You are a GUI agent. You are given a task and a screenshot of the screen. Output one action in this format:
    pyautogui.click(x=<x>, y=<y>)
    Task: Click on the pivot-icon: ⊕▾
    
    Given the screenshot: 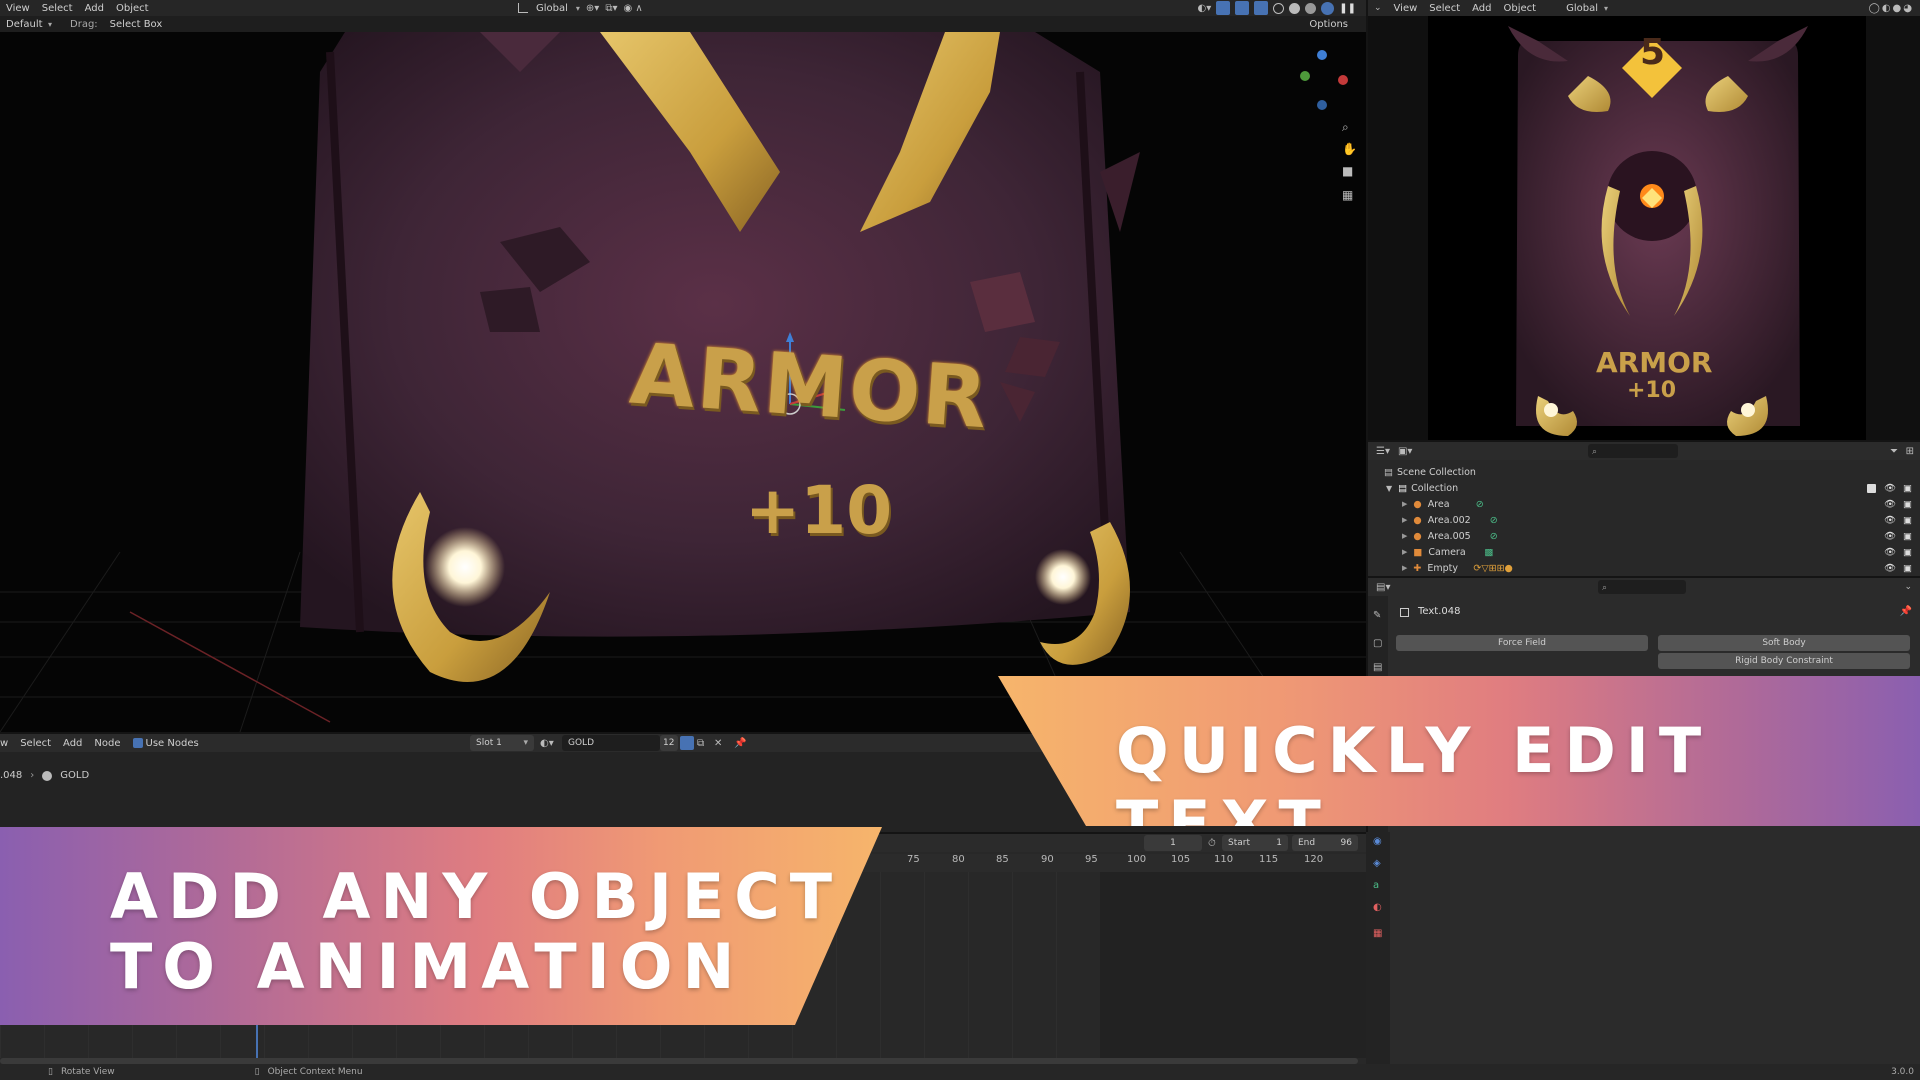 What is the action you would take?
    pyautogui.click(x=592, y=8)
    